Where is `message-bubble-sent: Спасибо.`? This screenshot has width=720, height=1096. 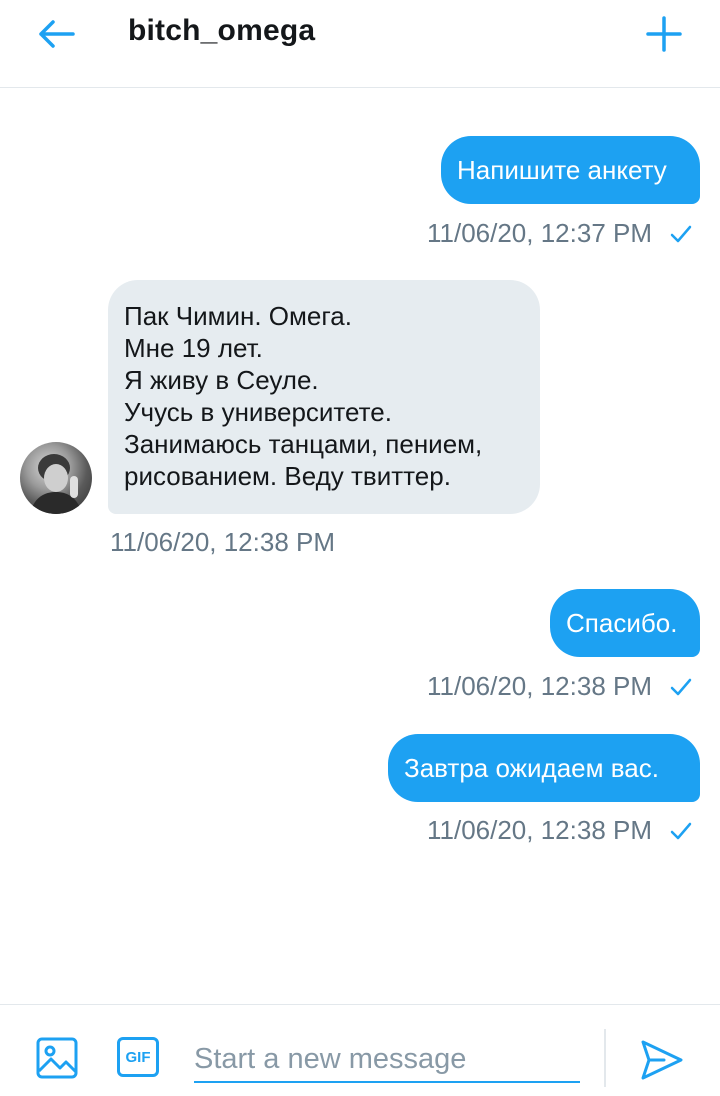
message-bubble-sent: Спасибо. is located at coordinates (625, 623).